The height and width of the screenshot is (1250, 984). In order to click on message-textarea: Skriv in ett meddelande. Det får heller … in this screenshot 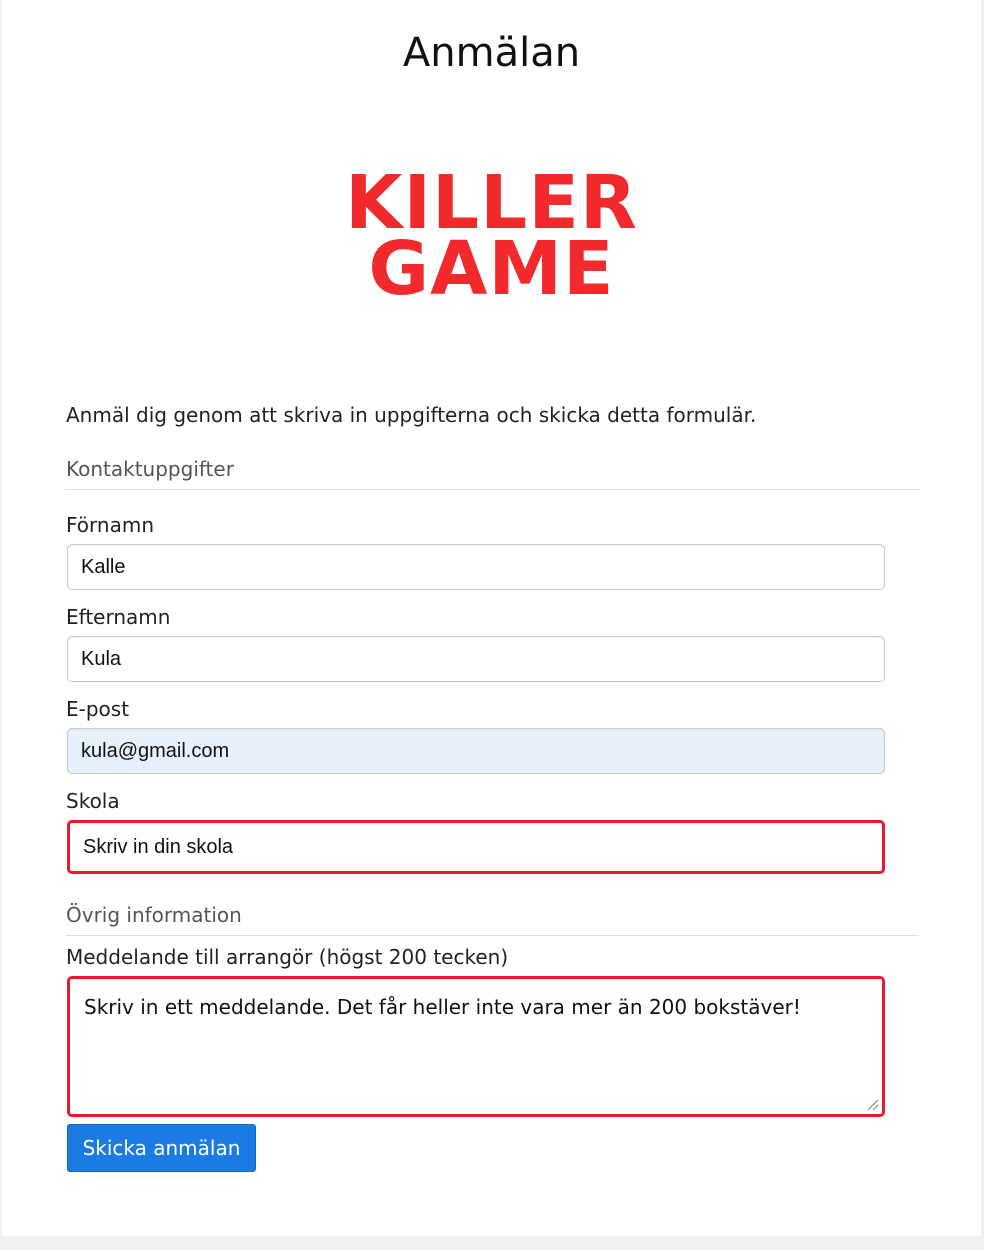, I will do `click(476, 1046)`.